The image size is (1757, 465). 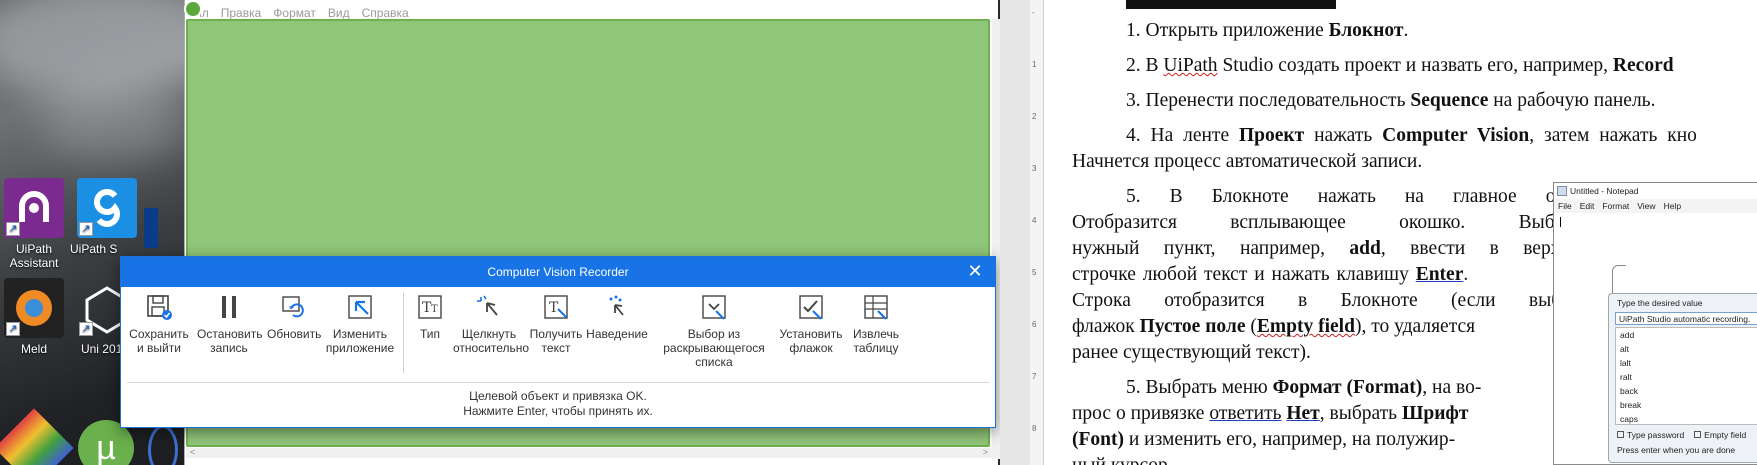 What do you see at coordinates (1037, 232) in the screenshot?
I see `vertical-ruler: - 1 2 3 4 5 6 7 8` at bounding box center [1037, 232].